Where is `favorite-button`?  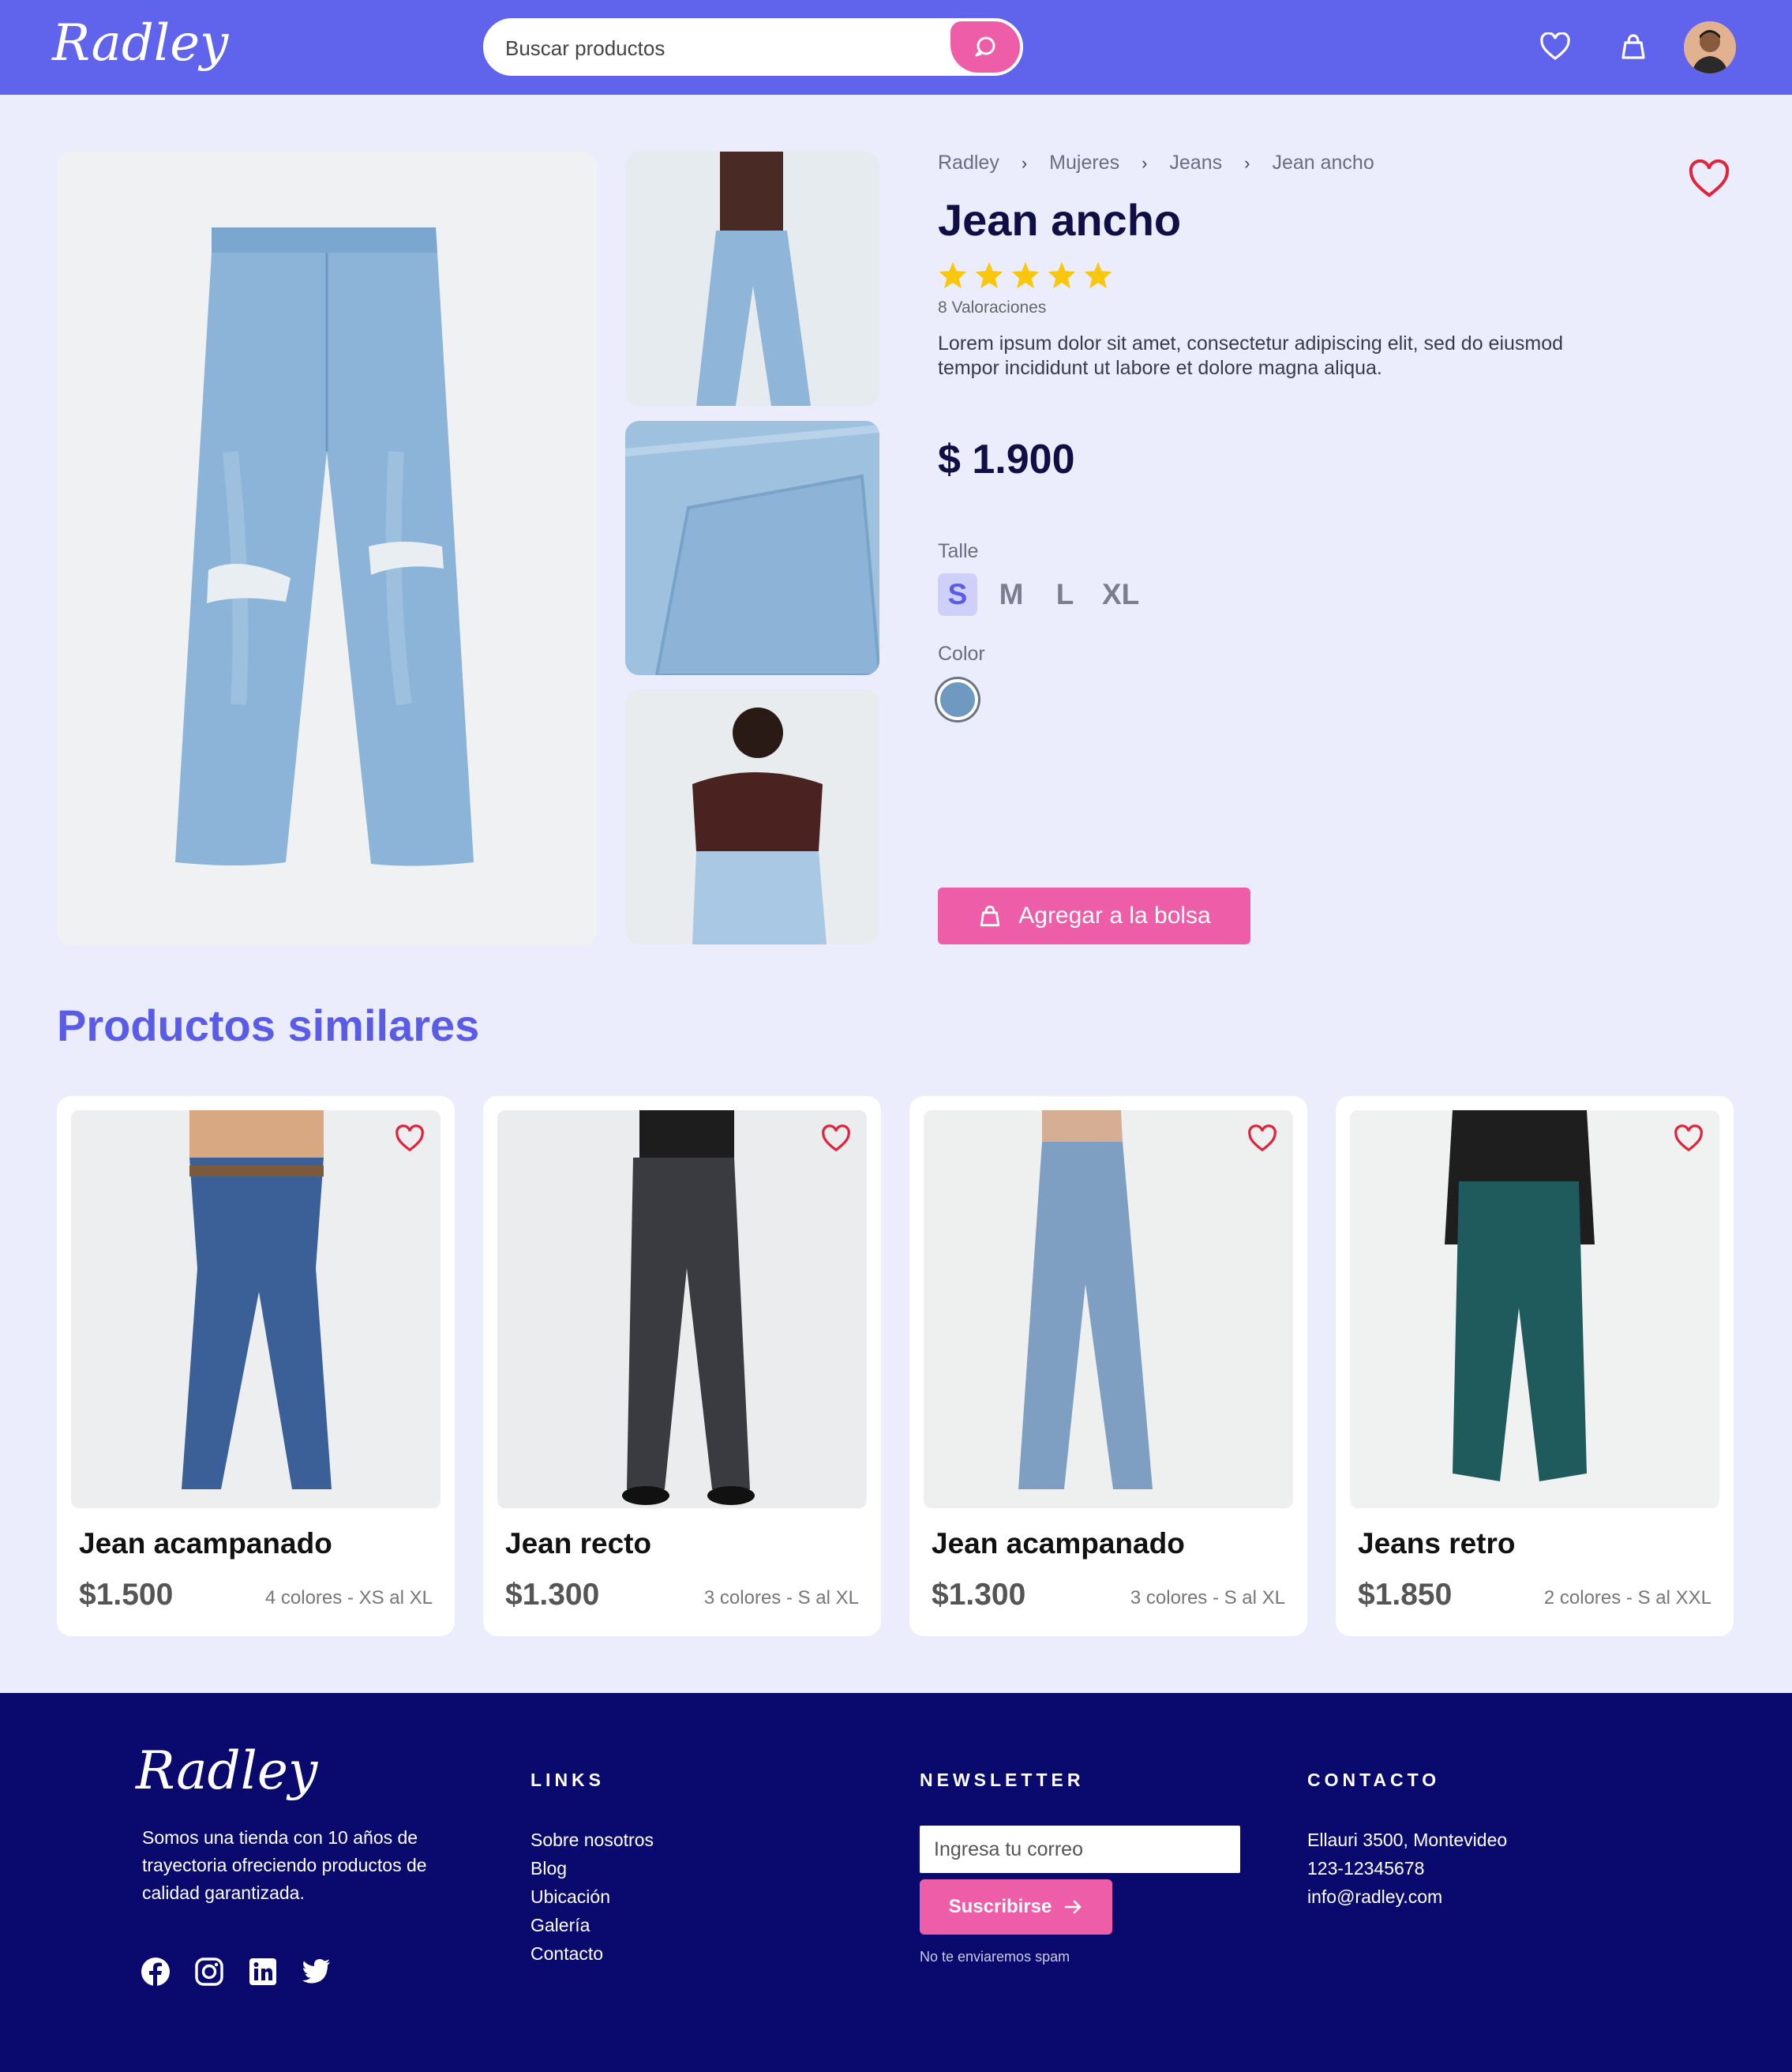
favorite-button is located at coordinates (1709, 179).